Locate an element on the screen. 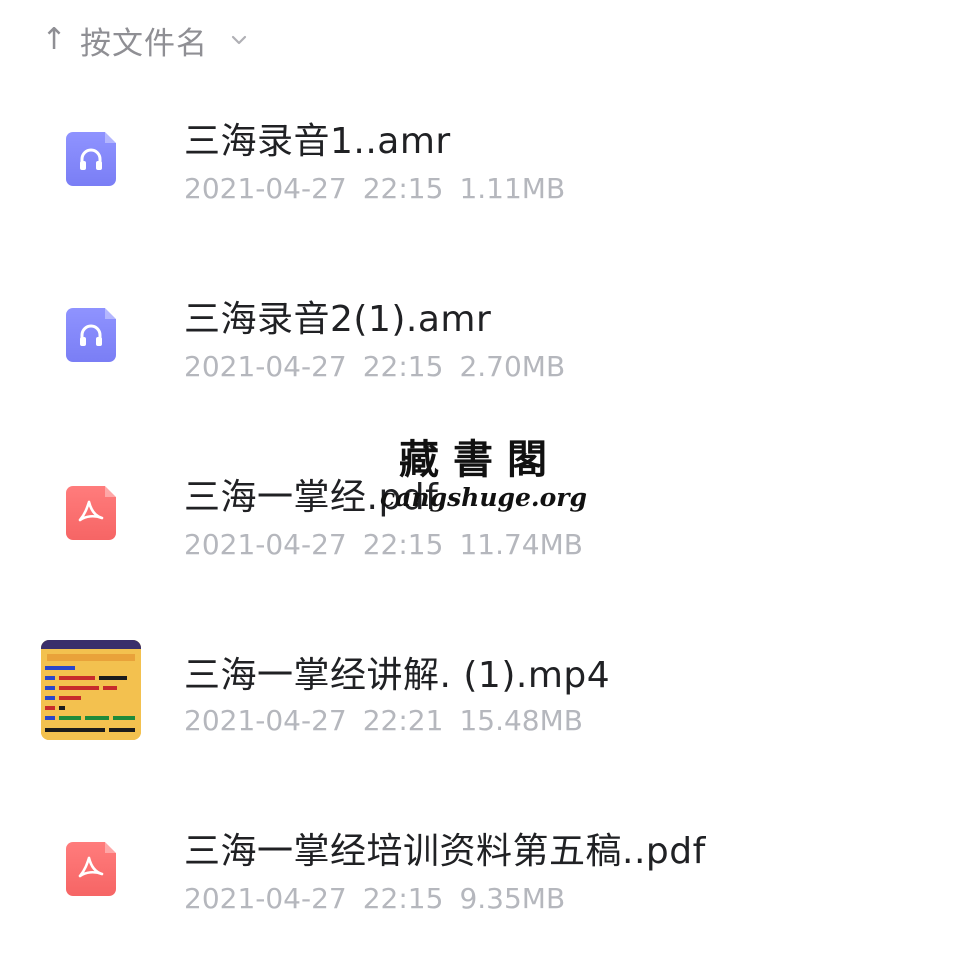 The width and height of the screenshot is (960, 960). file-size: 1.11MB is located at coordinates (512, 188).